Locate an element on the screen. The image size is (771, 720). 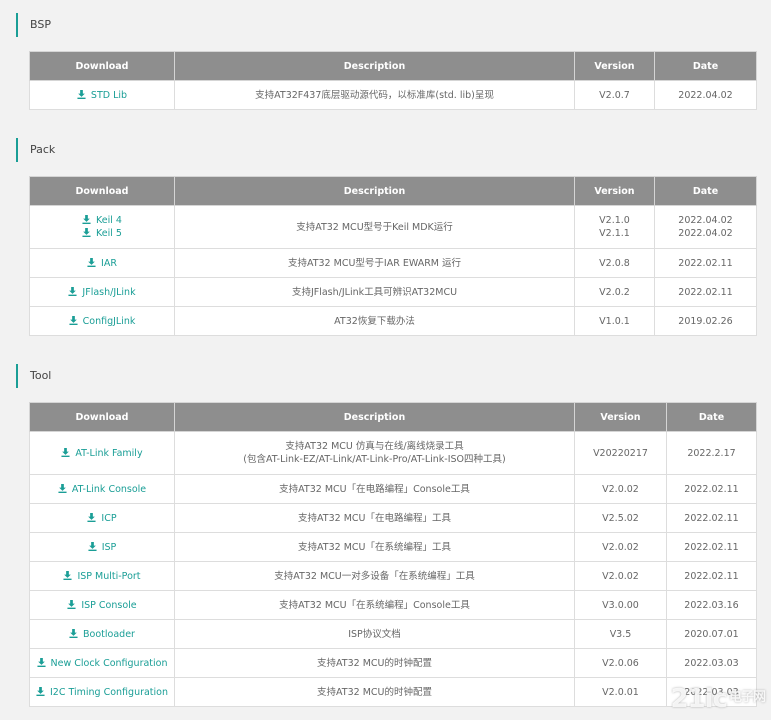
description-cell: 支持AT32 MCU的时钟配置 is located at coordinates (374, 663).